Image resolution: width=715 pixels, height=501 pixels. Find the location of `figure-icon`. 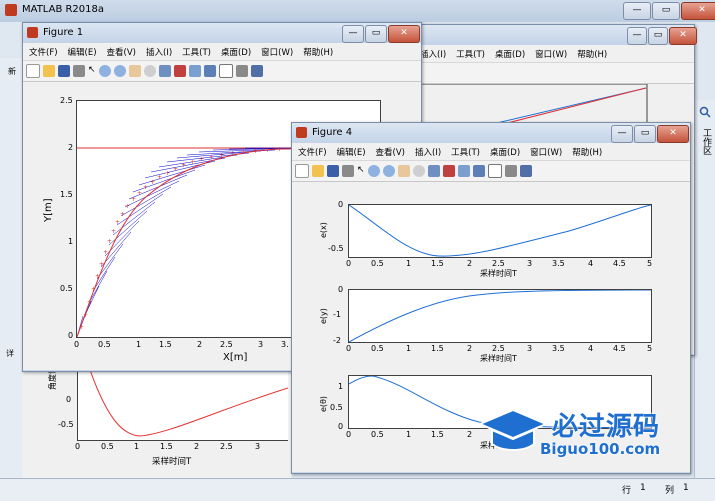

figure-icon is located at coordinates (32, 32).